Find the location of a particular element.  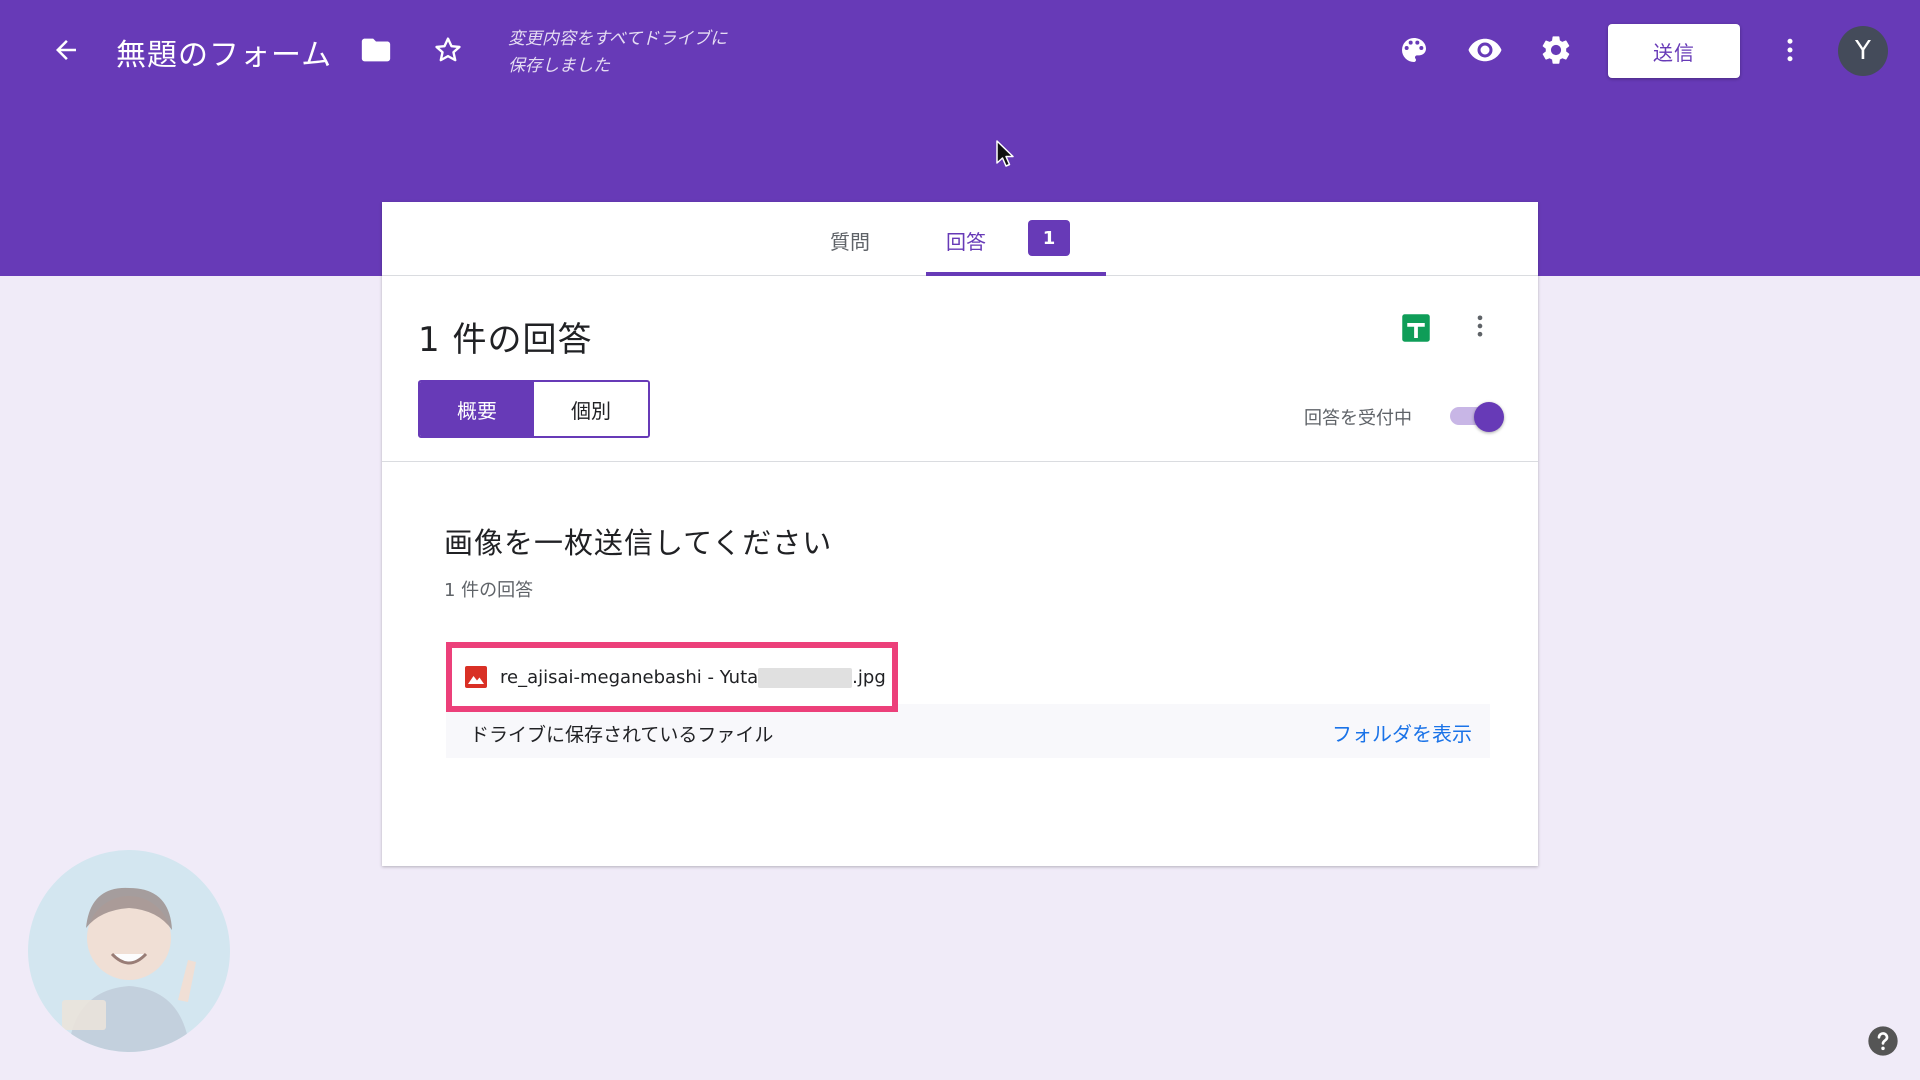

show-folder-link: フォルダを表示 is located at coordinates (1402, 732).